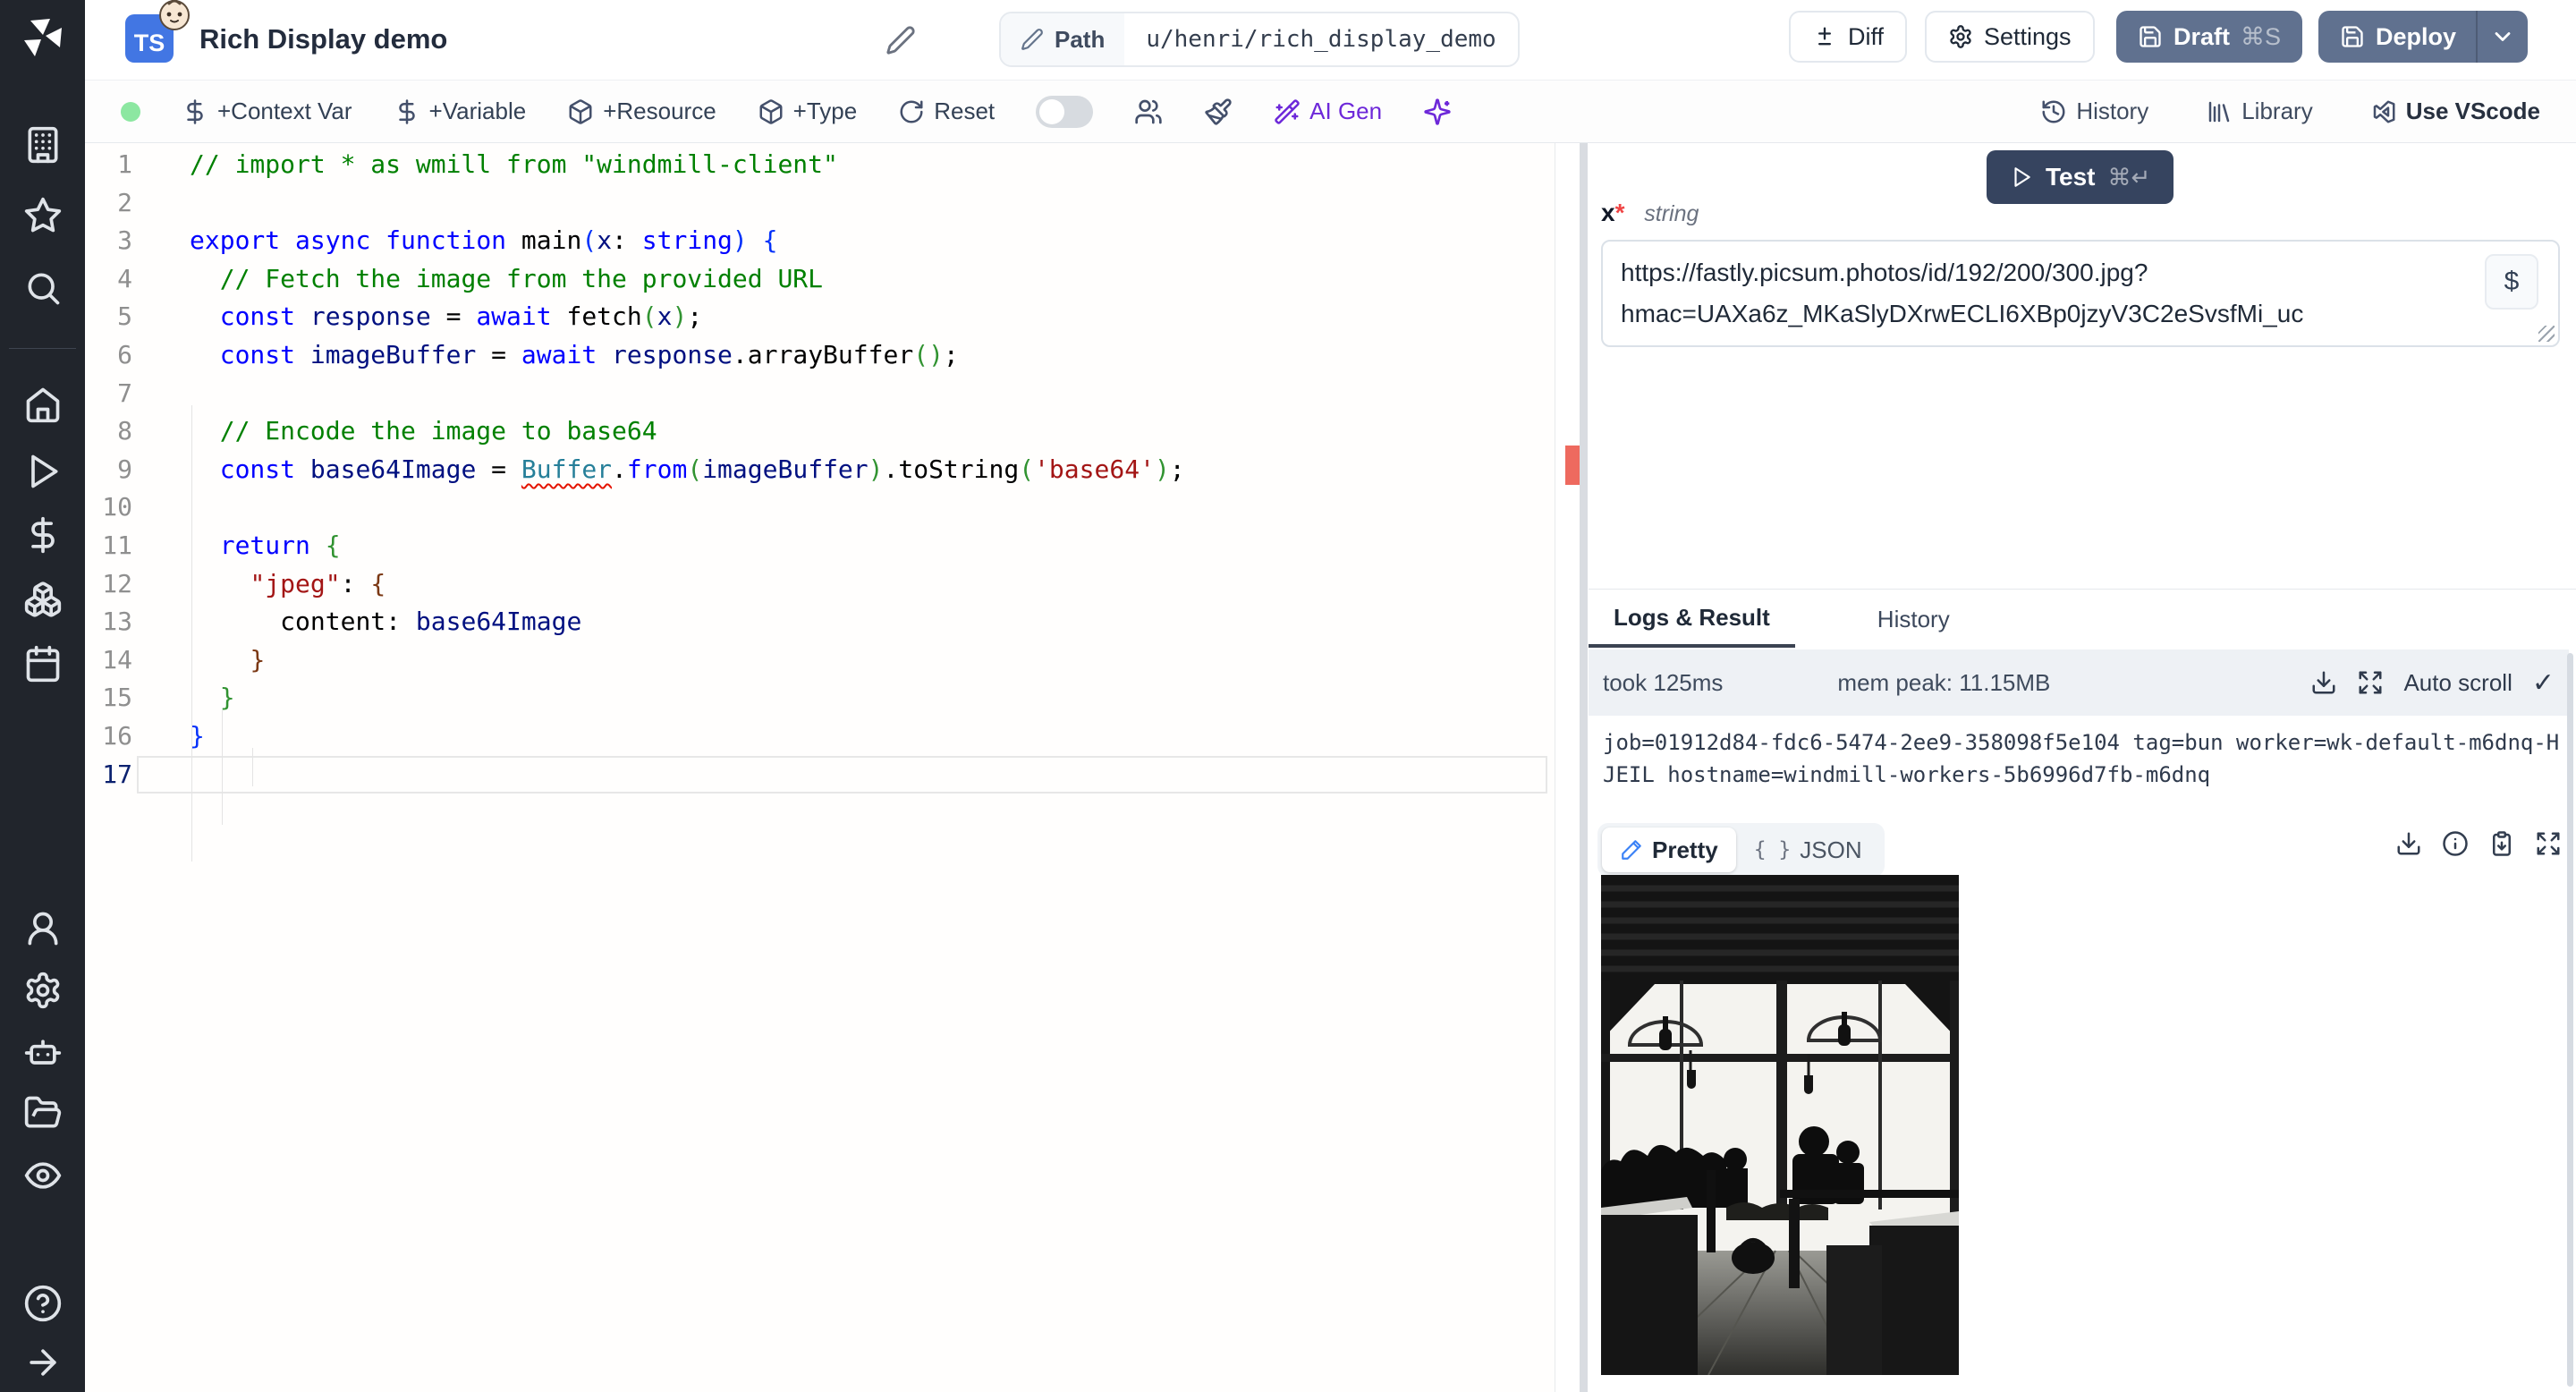 Image resolution: width=2576 pixels, height=1392 pixels. Describe the element at coordinates (43, 1362) in the screenshot. I see `arrow-right-expand-icon` at that location.